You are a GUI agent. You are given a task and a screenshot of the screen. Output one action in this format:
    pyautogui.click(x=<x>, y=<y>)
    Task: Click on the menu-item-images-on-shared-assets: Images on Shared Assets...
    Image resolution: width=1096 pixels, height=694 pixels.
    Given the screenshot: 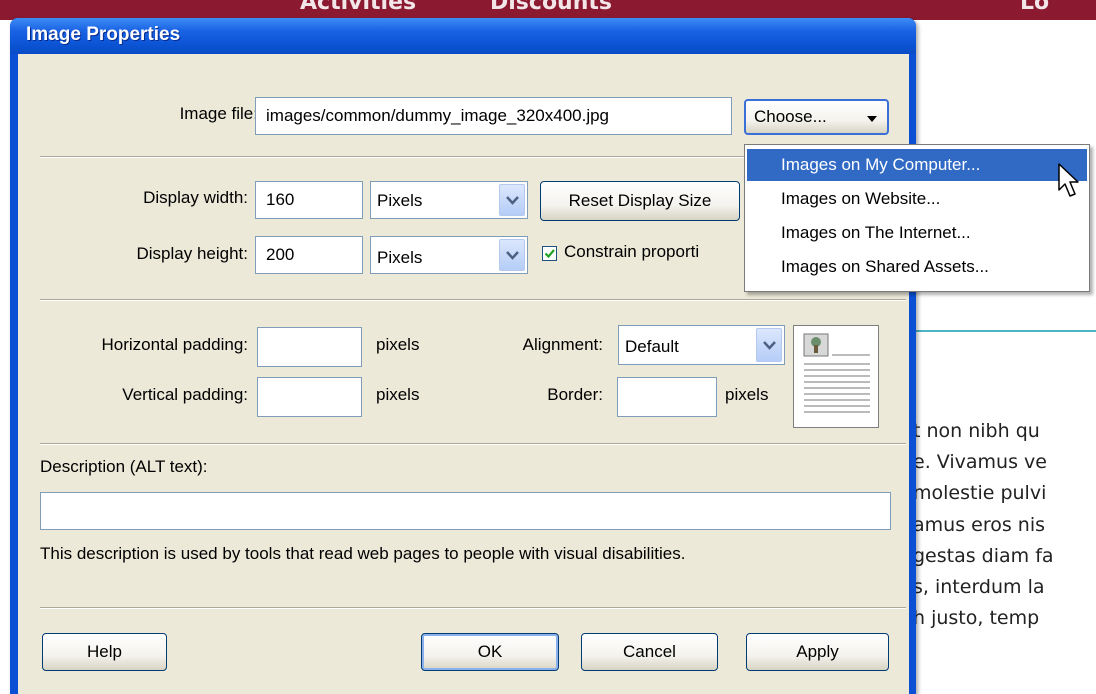 What is the action you would take?
    pyautogui.click(x=917, y=267)
    